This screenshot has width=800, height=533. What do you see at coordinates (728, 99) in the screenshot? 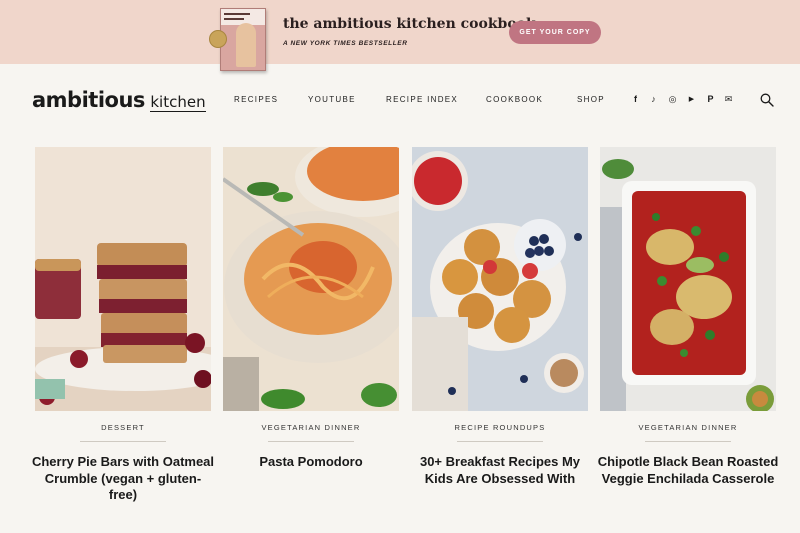
I see `email-icon: ✉` at bounding box center [728, 99].